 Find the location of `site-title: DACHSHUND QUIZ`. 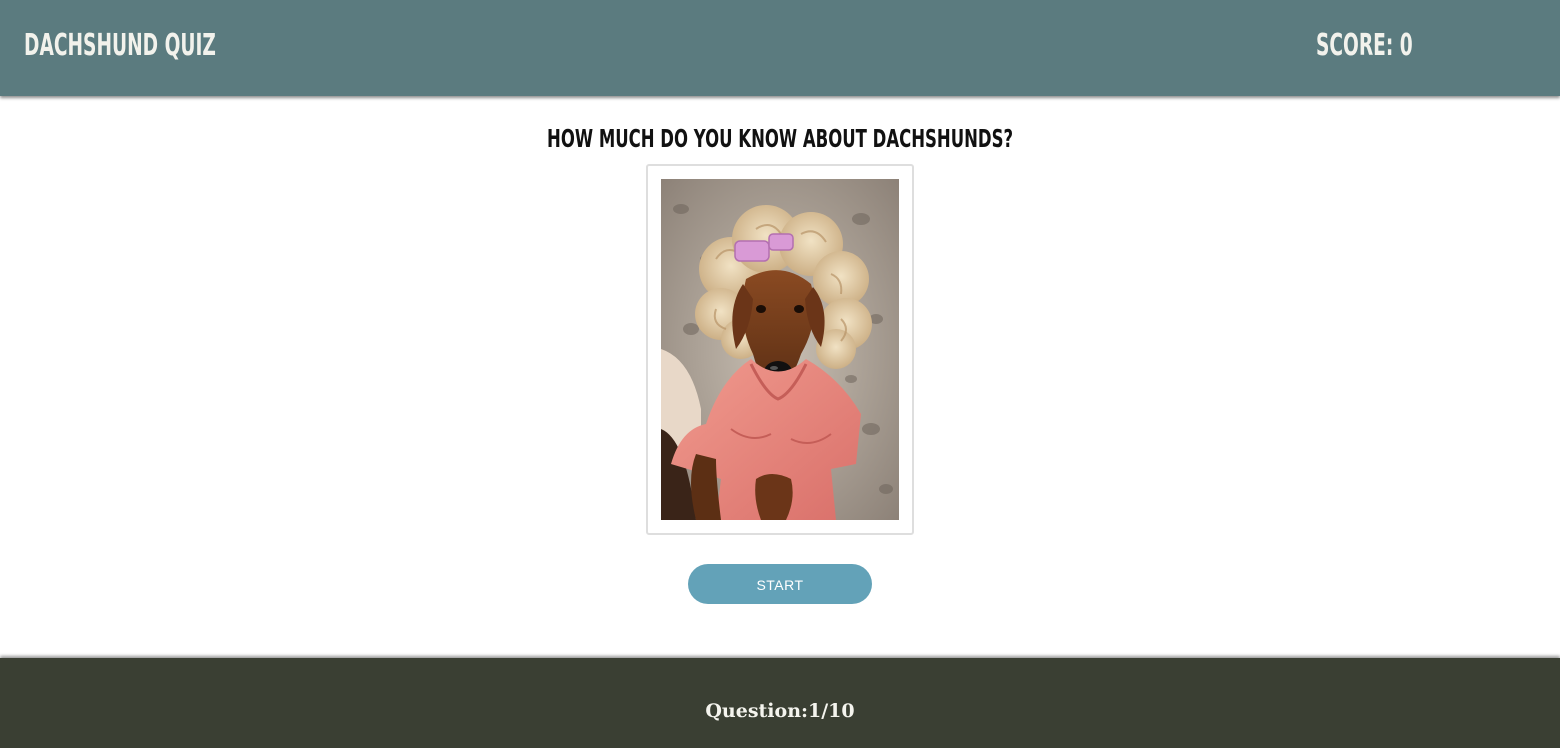

site-title: DACHSHUND QUIZ is located at coordinates (120, 45).